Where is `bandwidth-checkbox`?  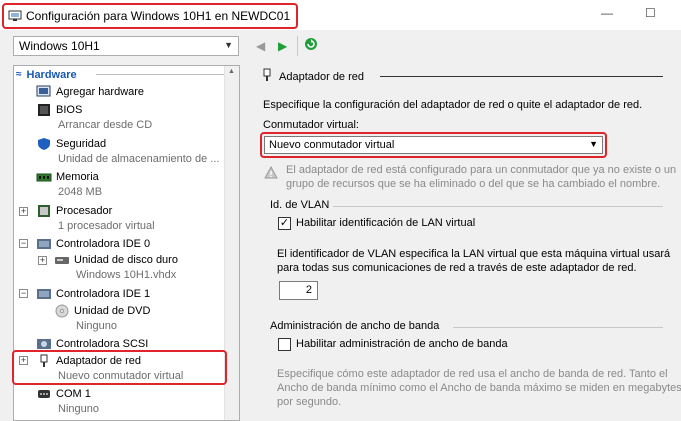 bandwidth-checkbox is located at coordinates (284, 344).